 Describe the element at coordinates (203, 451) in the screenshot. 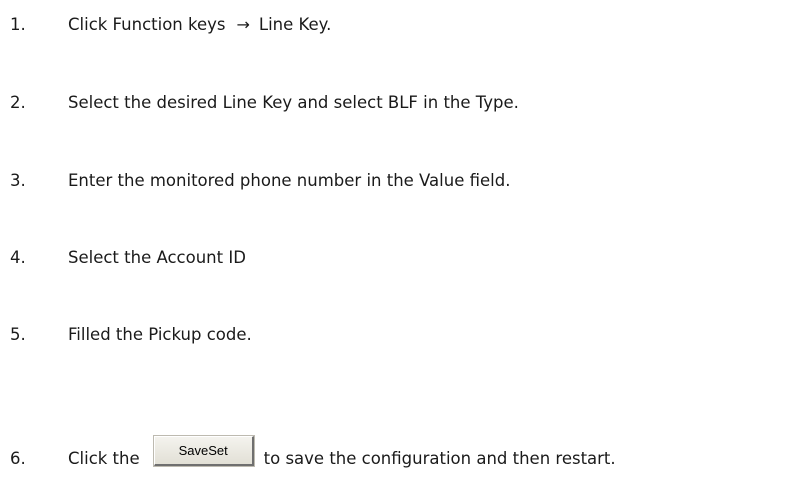

I see `saveset-button: SaveSet` at that location.